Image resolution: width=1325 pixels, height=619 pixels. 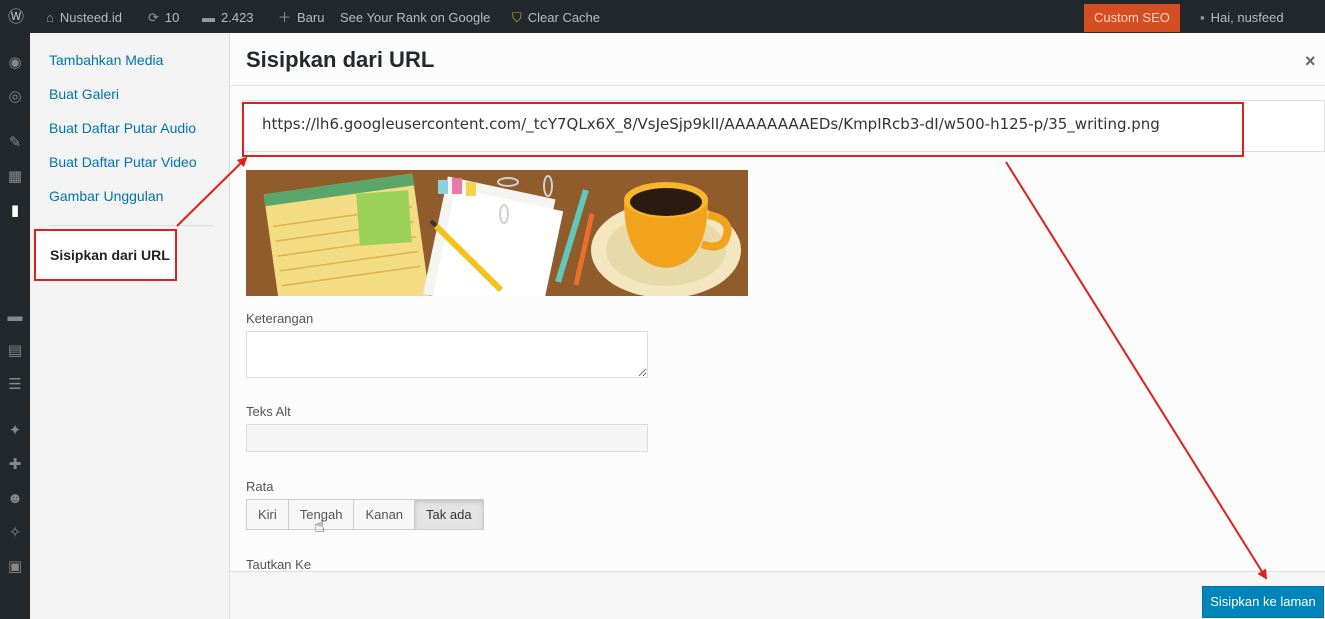 I want to click on alt-text-label: Teks Alt, so click(x=268, y=411).